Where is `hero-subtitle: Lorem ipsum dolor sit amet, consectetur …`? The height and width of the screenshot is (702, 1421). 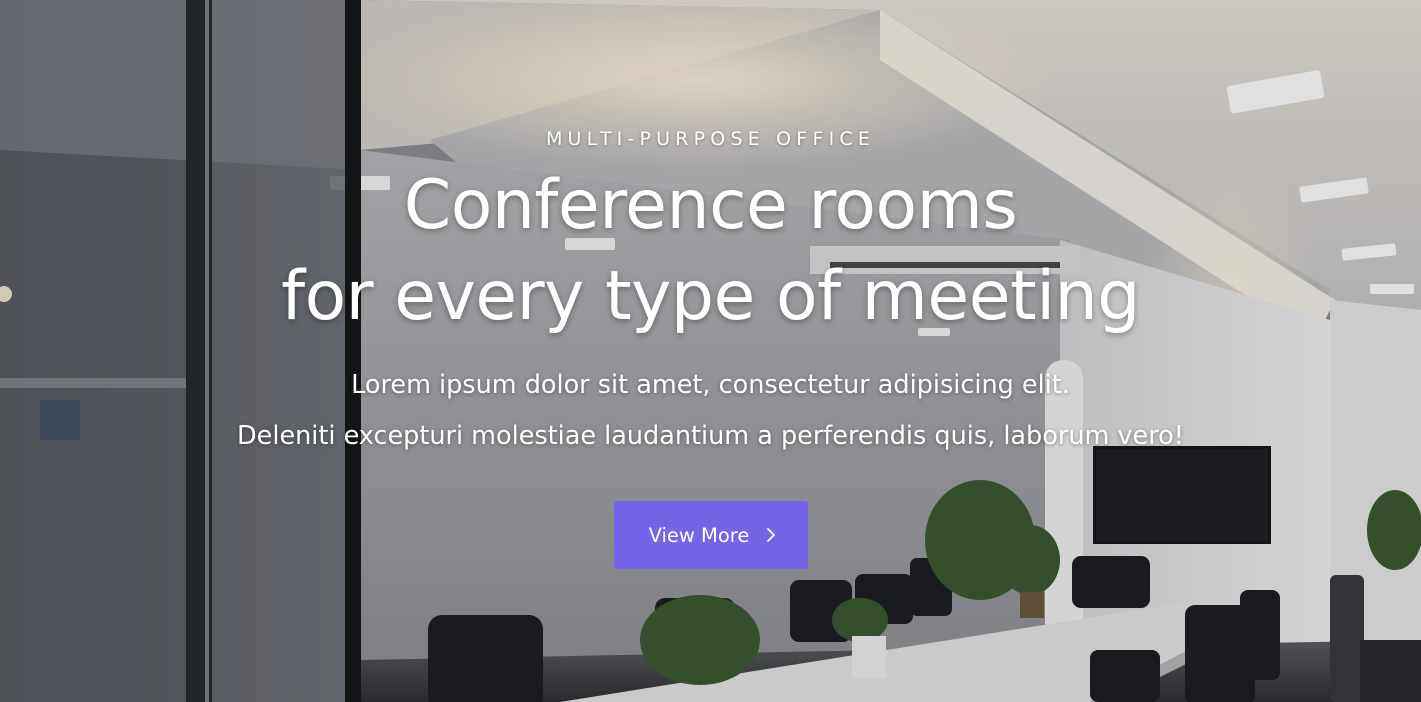
hero-subtitle: Lorem ipsum dolor sit amet, consectetur … is located at coordinates (710, 411).